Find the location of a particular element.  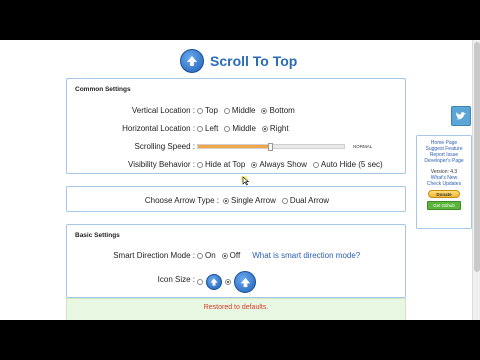

scrolling-speed-row: Scrolling Speed : NORMAL is located at coordinates (237, 147).